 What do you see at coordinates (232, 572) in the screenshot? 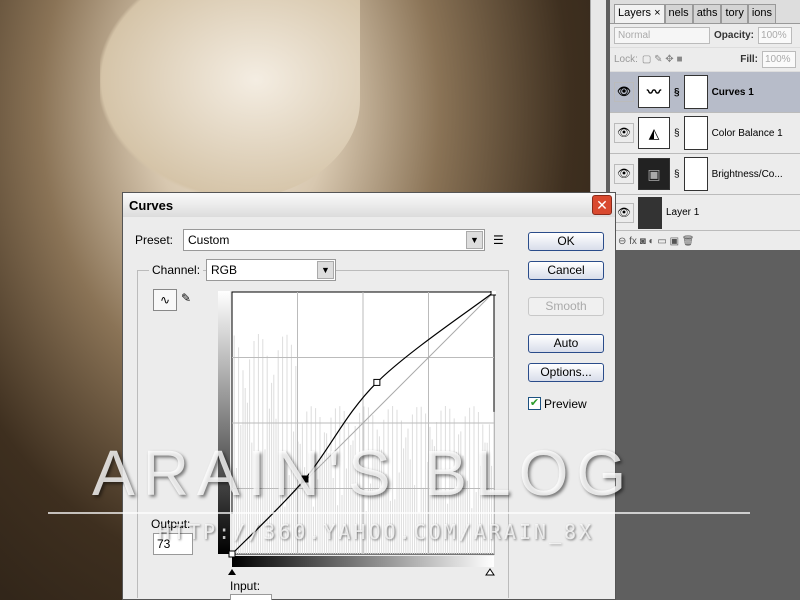
I see `black-point-slider` at bounding box center [232, 572].